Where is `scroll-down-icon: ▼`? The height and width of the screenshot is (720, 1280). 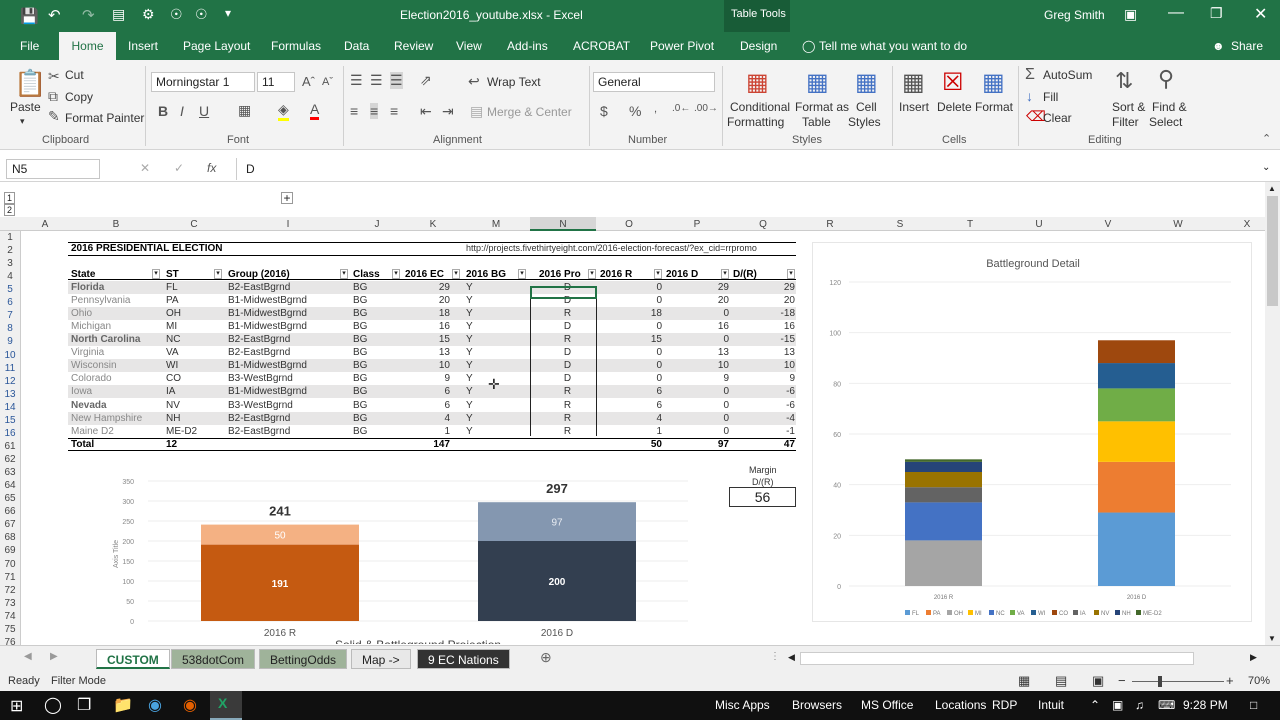
scroll-down-icon: ▼ is located at coordinates (1272, 638).